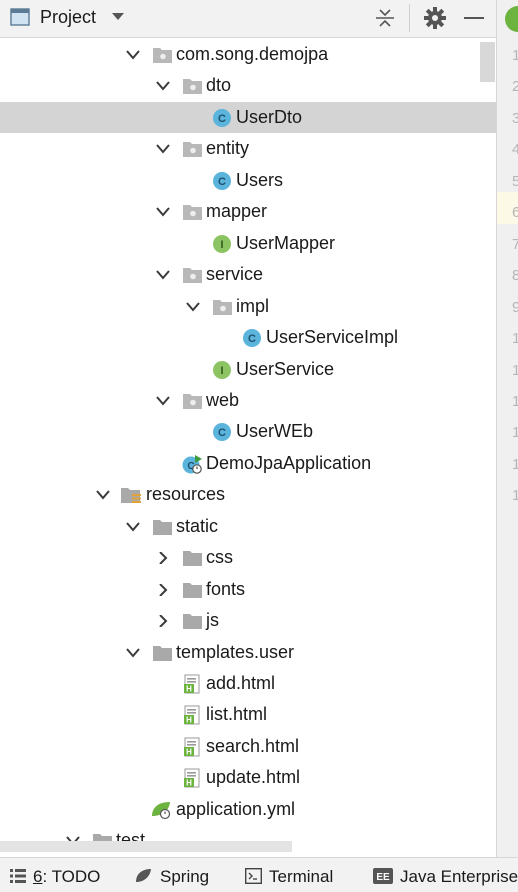  I want to click on tree-node: C Users, so click(248, 180).